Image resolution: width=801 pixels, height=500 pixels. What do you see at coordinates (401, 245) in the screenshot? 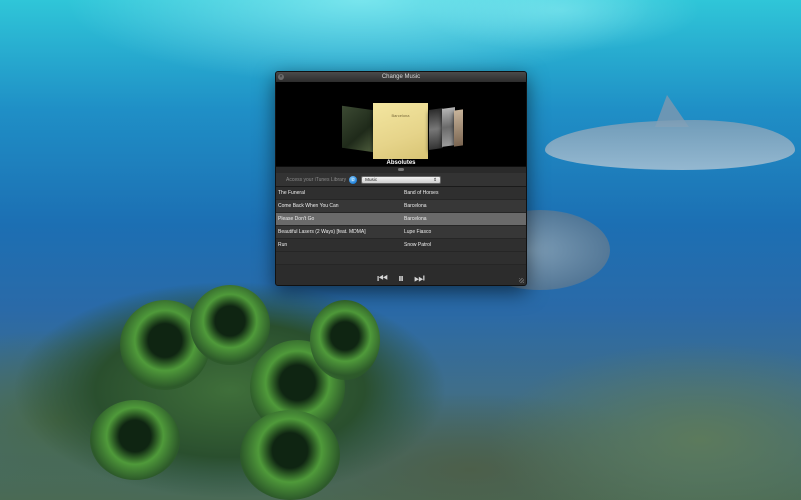
I see `track-row: Run Snow Patrol` at bounding box center [401, 245].